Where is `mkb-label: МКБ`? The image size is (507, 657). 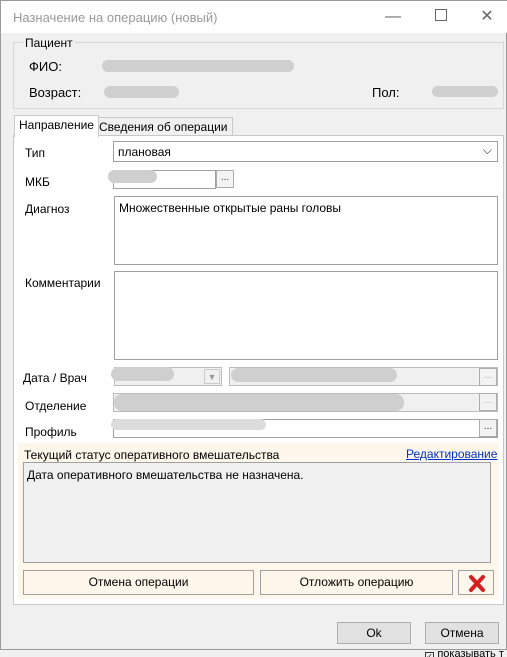 mkb-label: МКБ is located at coordinates (37, 182).